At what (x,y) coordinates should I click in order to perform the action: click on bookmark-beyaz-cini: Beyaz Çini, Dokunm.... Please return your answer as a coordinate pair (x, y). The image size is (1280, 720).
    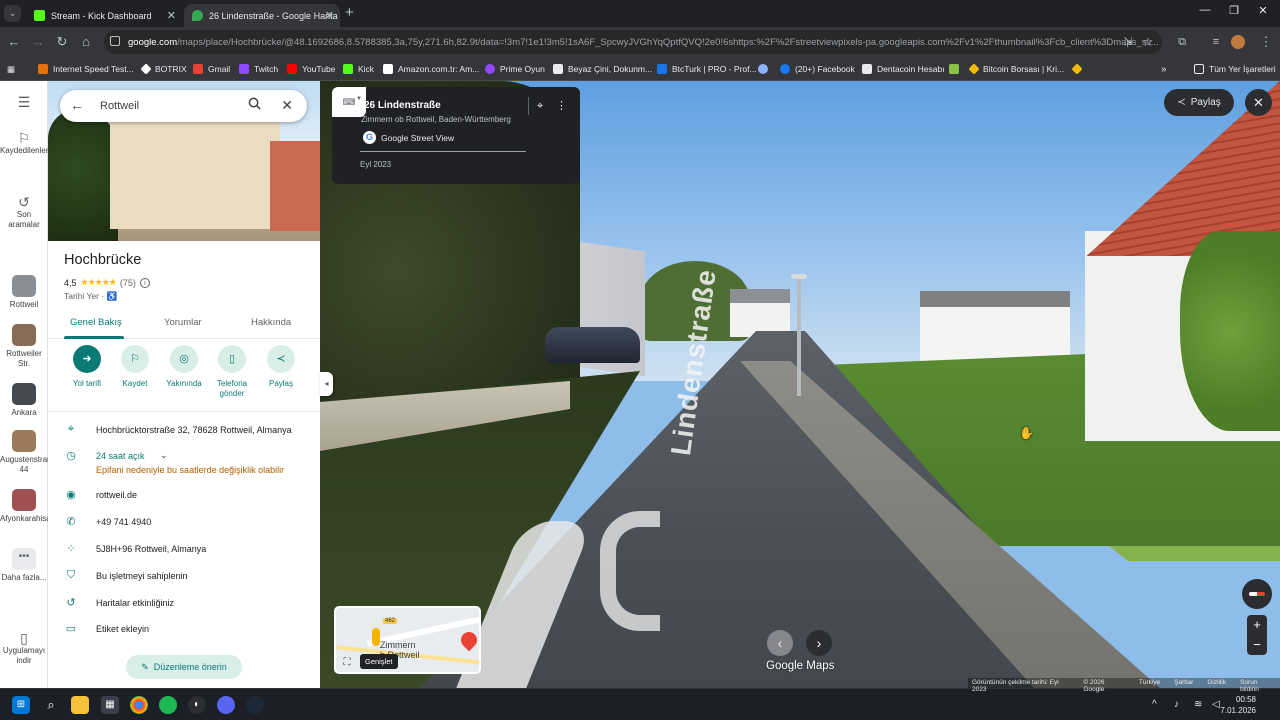
    Looking at the image, I should click on (602, 69).